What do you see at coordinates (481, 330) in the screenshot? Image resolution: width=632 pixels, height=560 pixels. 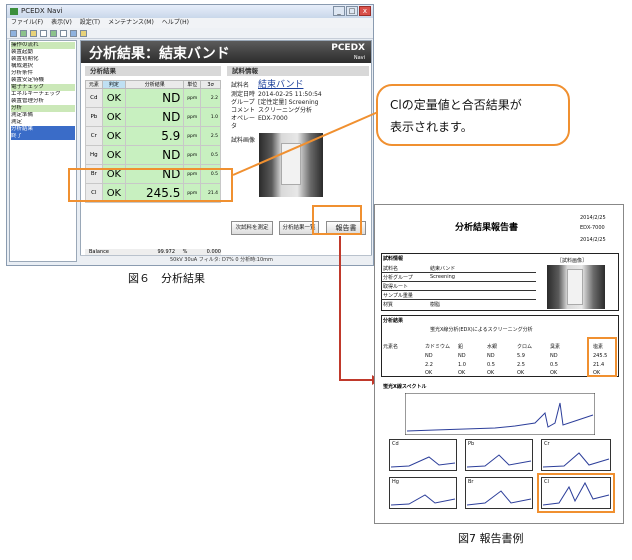 I see `report-method: 蛍光X線分析(EDX)によるスクリーニング分析` at bounding box center [481, 330].